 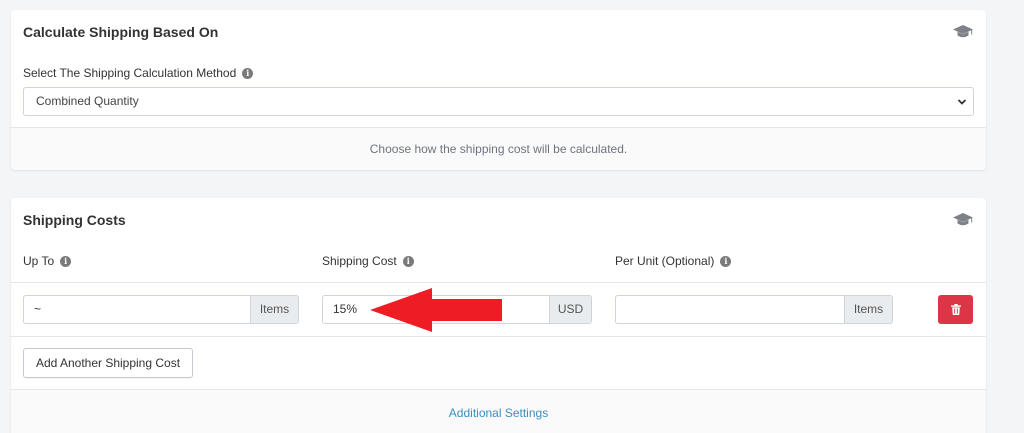 I want to click on shipping-cost-header: Shipping Cost i, so click(x=368, y=261).